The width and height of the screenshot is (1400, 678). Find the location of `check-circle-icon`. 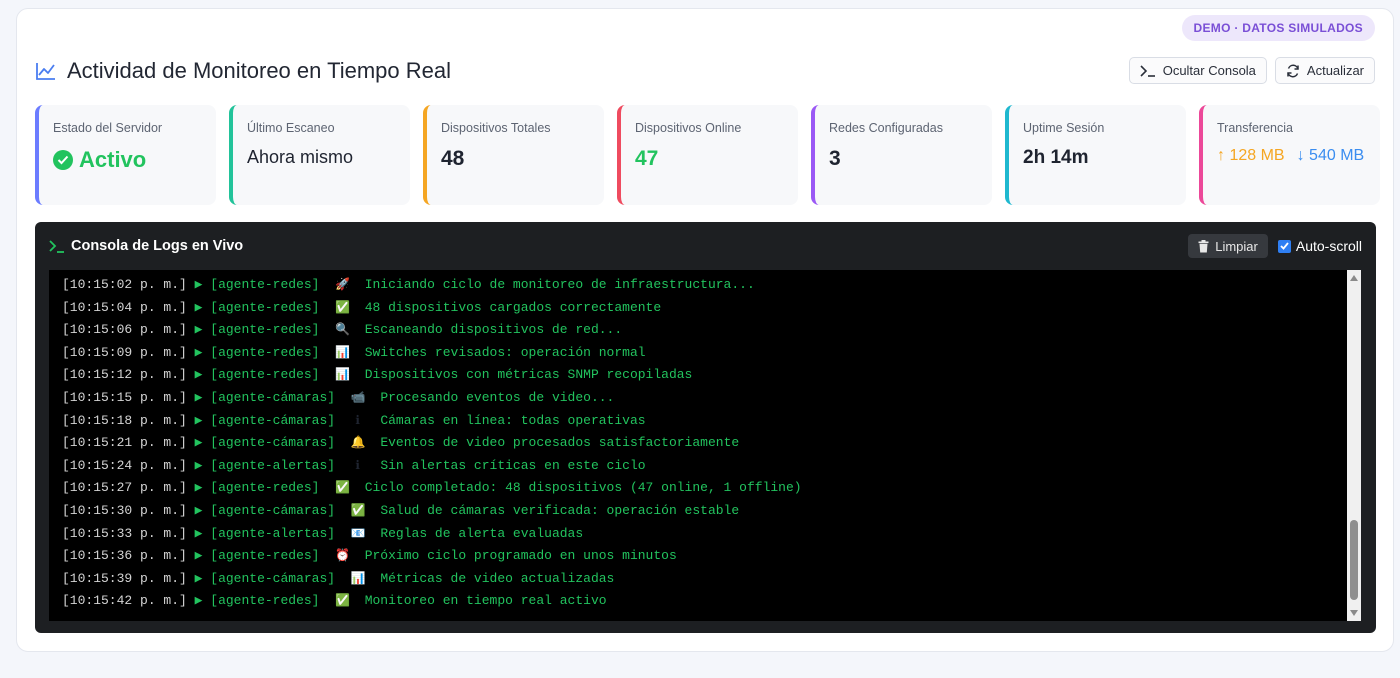

check-circle-icon is located at coordinates (63, 160).